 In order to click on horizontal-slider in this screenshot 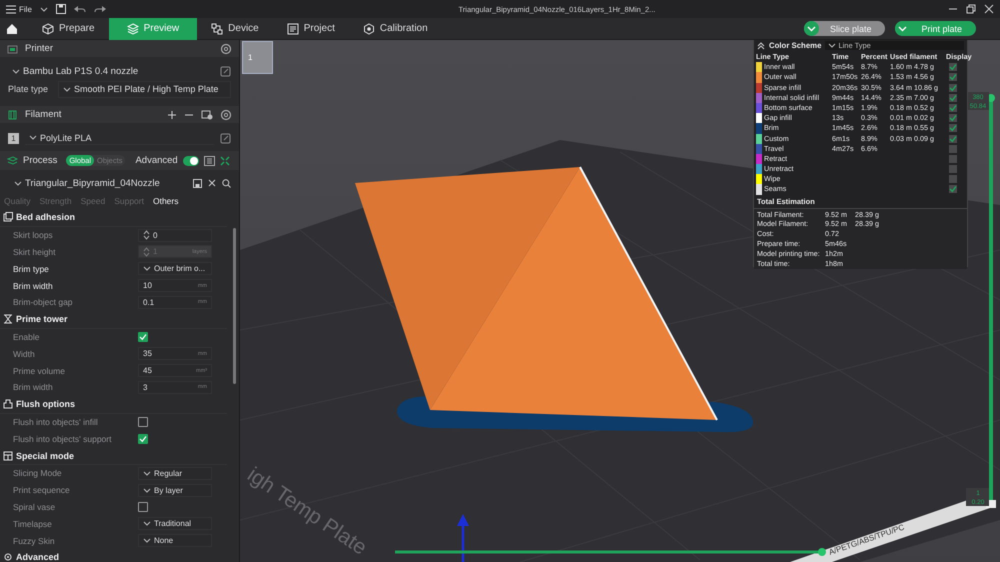, I will do `click(610, 552)`.